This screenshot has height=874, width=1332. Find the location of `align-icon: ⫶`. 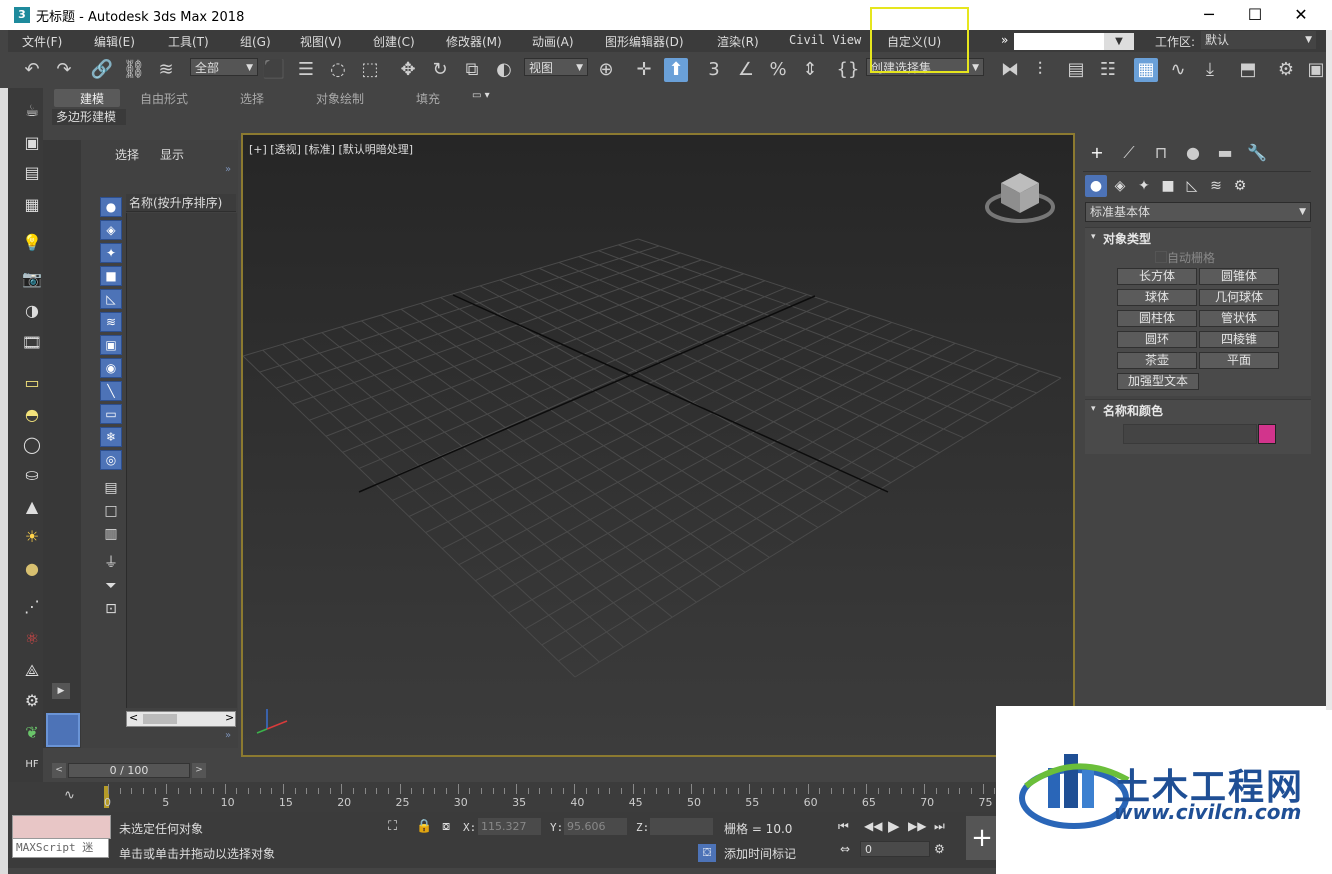

align-icon: ⫶ is located at coordinates (1040, 70).